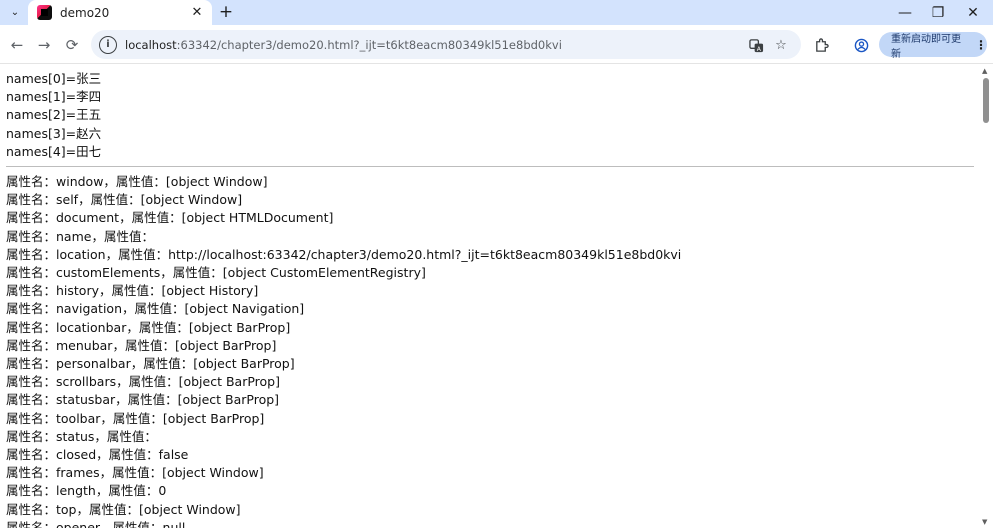 This screenshot has width=993, height=528. I want to click on property-line: 属性名：length，属性值：0, so click(86, 491).